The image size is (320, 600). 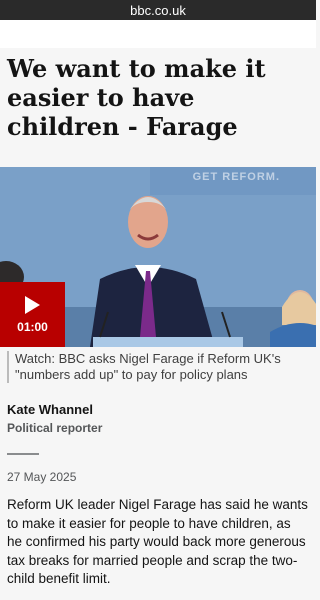 I want to click on url-bar: bbc.co.uk, so click(x=158, y=10).